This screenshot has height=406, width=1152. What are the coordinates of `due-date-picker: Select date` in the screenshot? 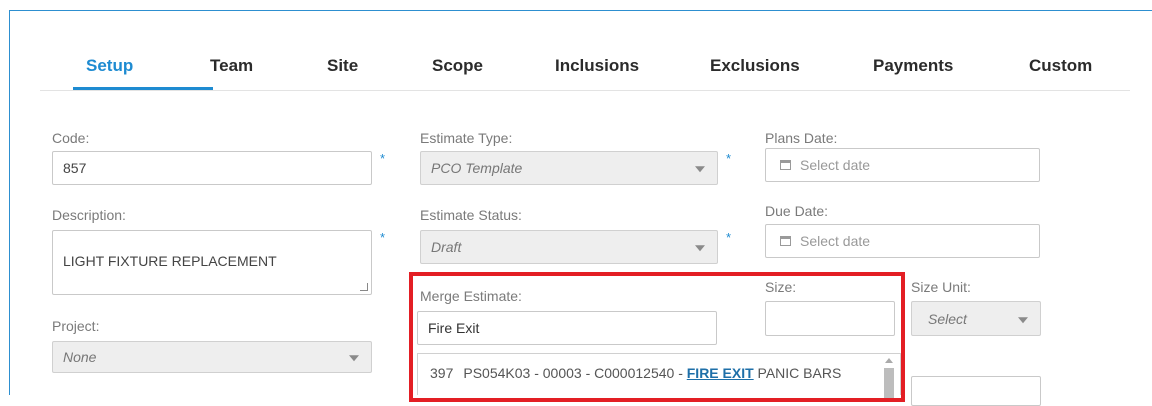 It's located at (902, 241).